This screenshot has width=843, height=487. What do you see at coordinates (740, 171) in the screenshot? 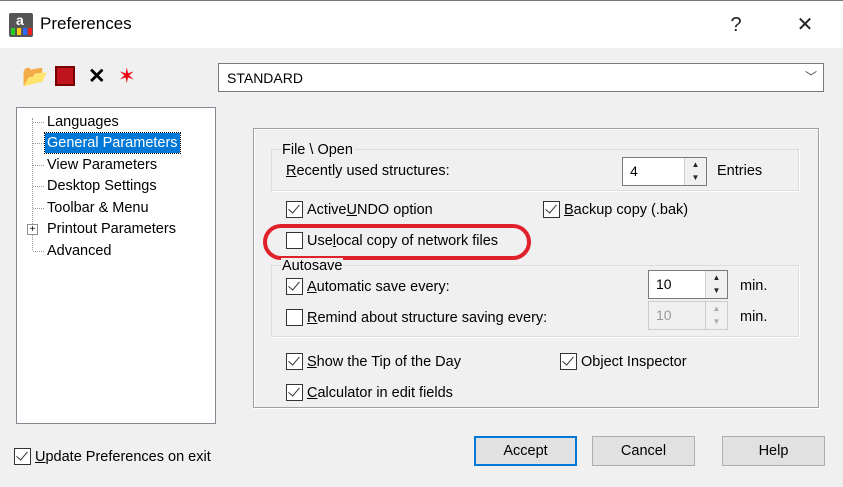
I see `entries-label: Entries` at bounding box center [740, 171].